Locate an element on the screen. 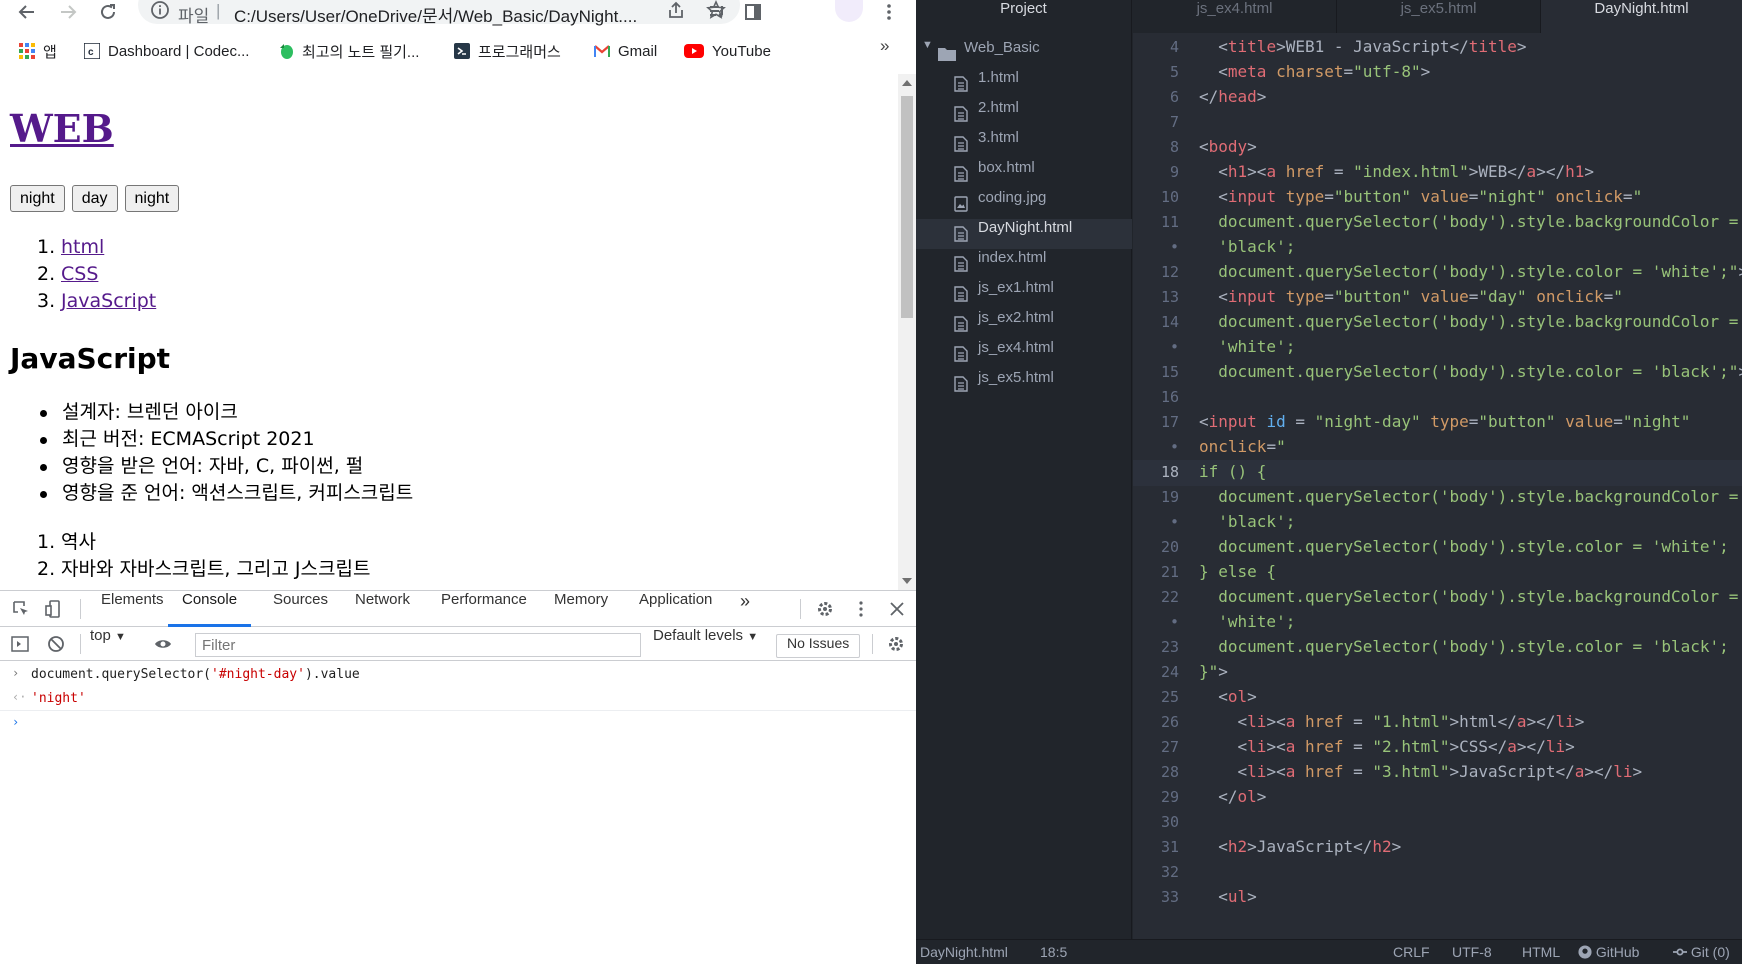 The image size is (1742, 964). kebab-menu-icon is located at coordinates (861, 609).